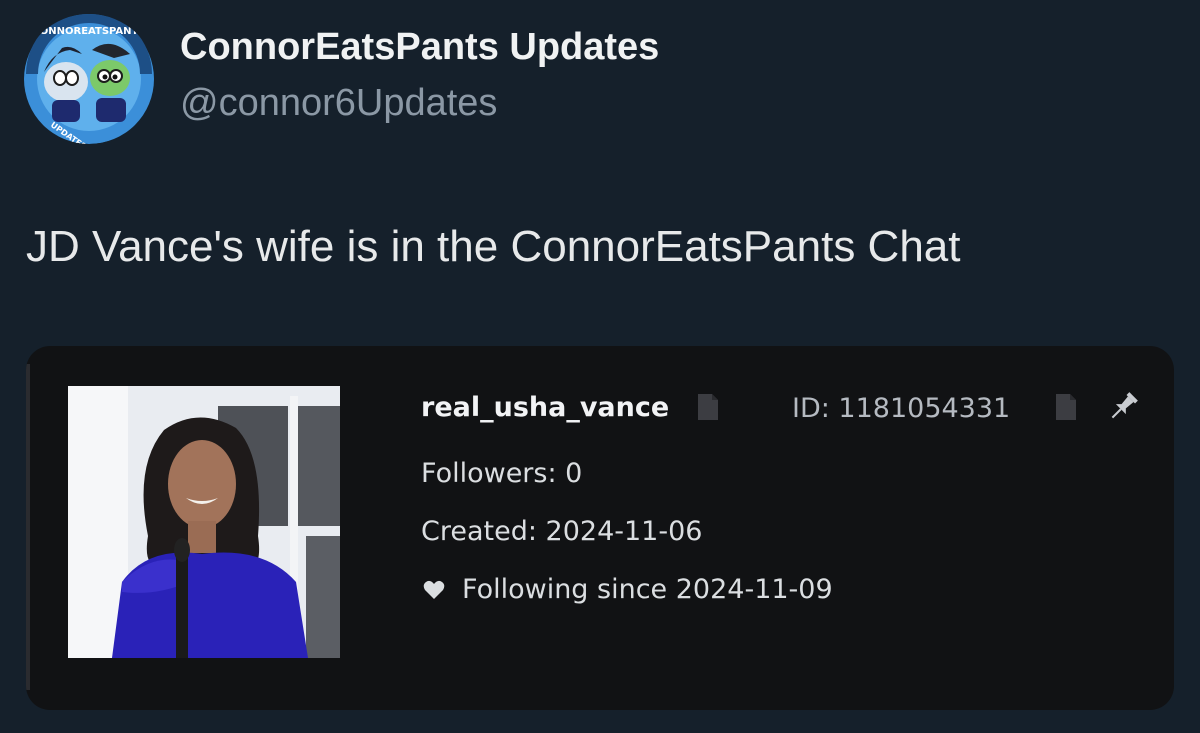  Describe the element at coordinates (647, 589) in the screenshot. I see `following-since: Following since 2024-11-09` at that location.